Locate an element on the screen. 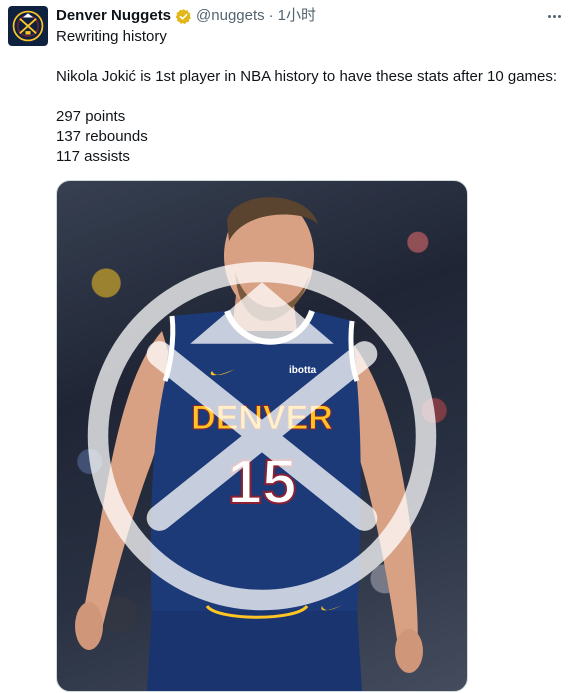  tweet-timestamp: 1小时 is located at coordinates (297, 16).